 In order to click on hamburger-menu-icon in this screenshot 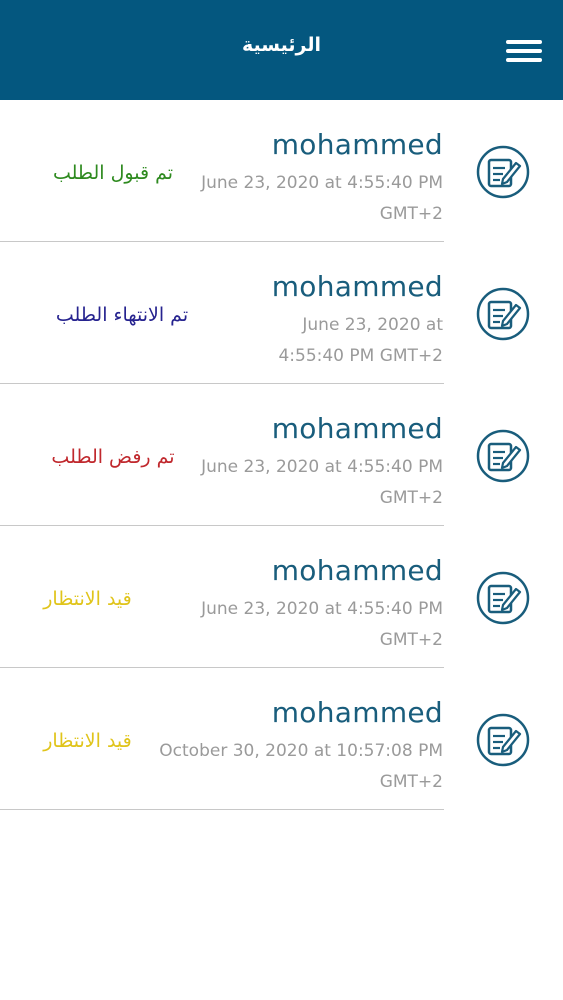, I will do `click(524, 52)`.